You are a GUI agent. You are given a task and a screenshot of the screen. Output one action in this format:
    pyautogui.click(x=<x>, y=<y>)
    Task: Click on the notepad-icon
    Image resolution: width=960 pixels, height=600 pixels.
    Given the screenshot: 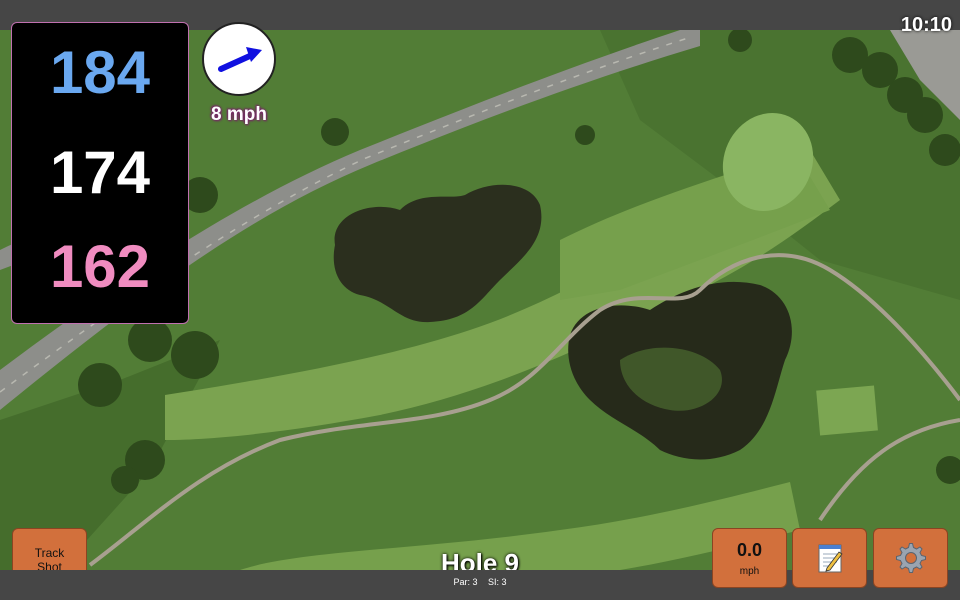 What is the action you would take?
    pyautogui.click(x=830, y=558)
    